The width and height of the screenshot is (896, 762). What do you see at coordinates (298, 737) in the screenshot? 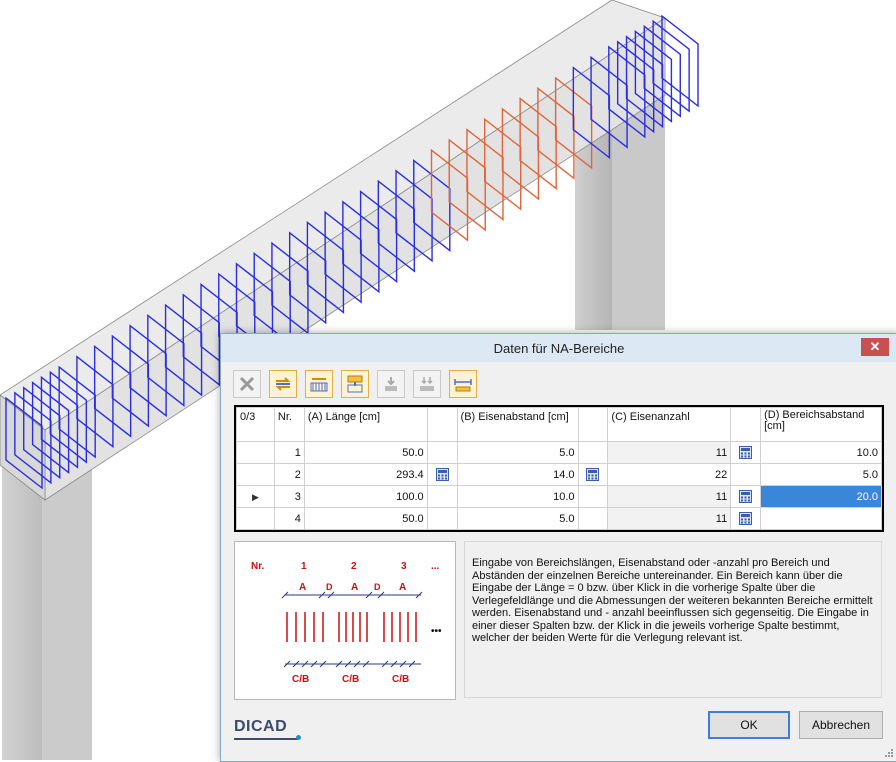
I see `logo-dot` at bounding box center [298, 737].